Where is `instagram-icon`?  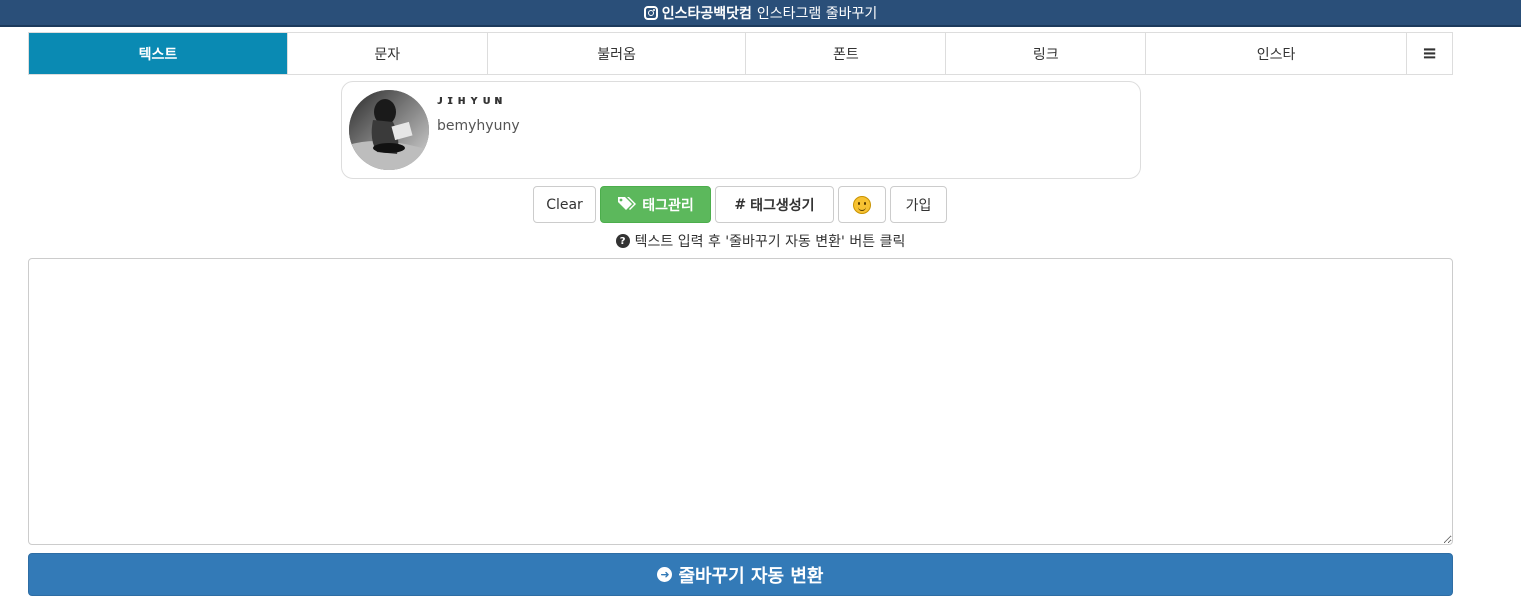
instagram-icon is located at coordinates (650, 12).